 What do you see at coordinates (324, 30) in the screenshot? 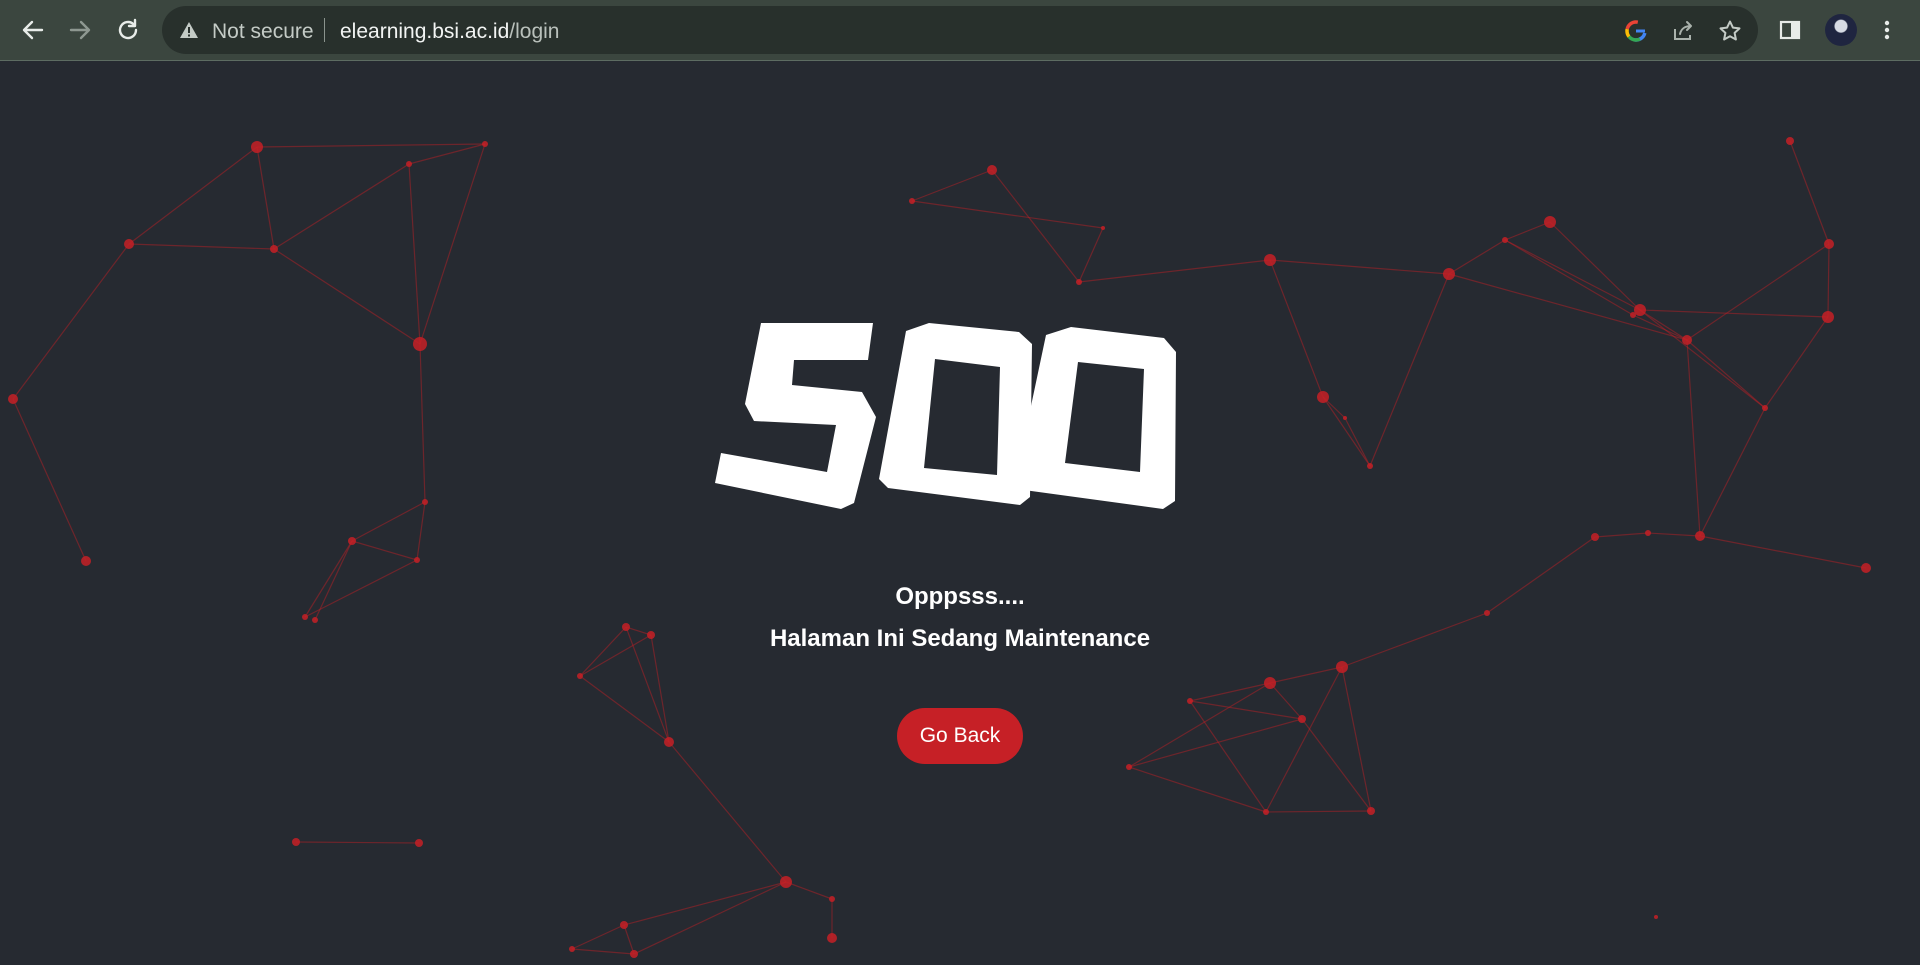
I see `address-separator` at bounding box center [324, 30].